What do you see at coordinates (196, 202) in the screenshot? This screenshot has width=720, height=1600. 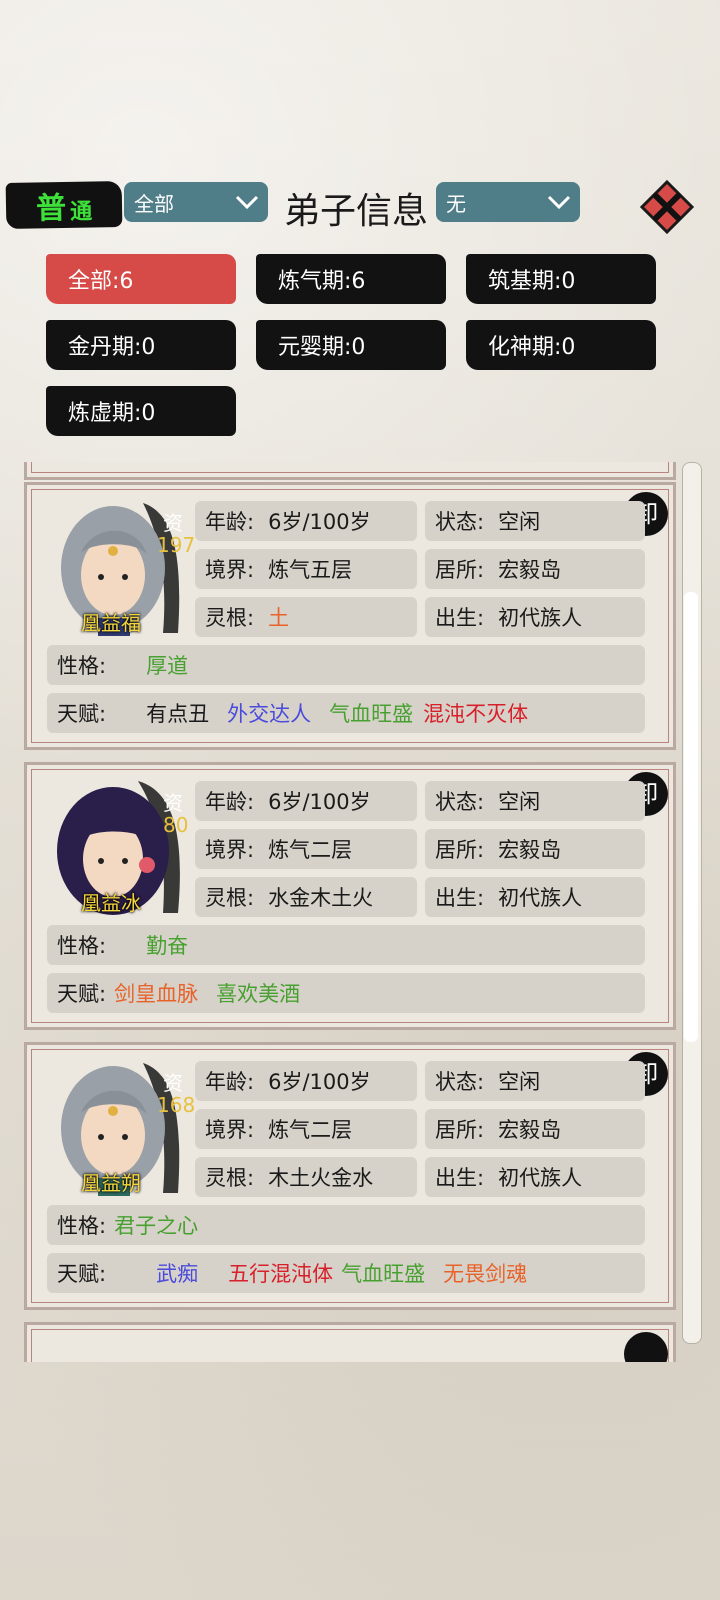 I see `filter-dropdown-left: 全部` at bounding box center [196, 202].